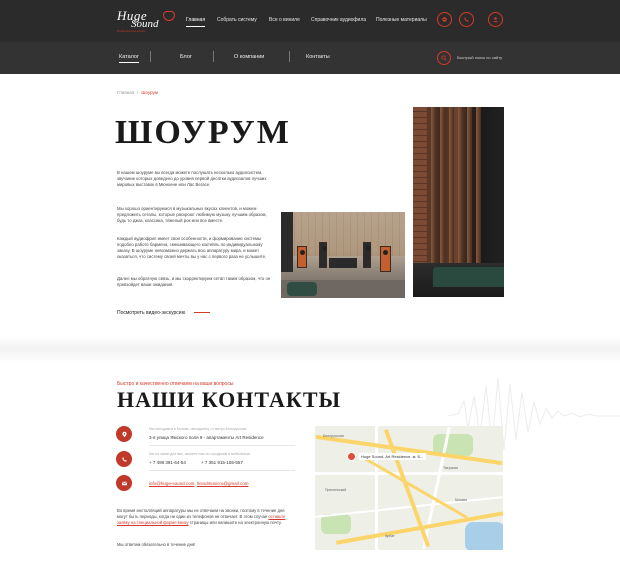 Image resolution: width=620 pixels, height=579 pixels. What do you see at coordinates (196, 22) in the screenshot?
I see `nav-item-home: Главная` at bounding box center [196, 22].